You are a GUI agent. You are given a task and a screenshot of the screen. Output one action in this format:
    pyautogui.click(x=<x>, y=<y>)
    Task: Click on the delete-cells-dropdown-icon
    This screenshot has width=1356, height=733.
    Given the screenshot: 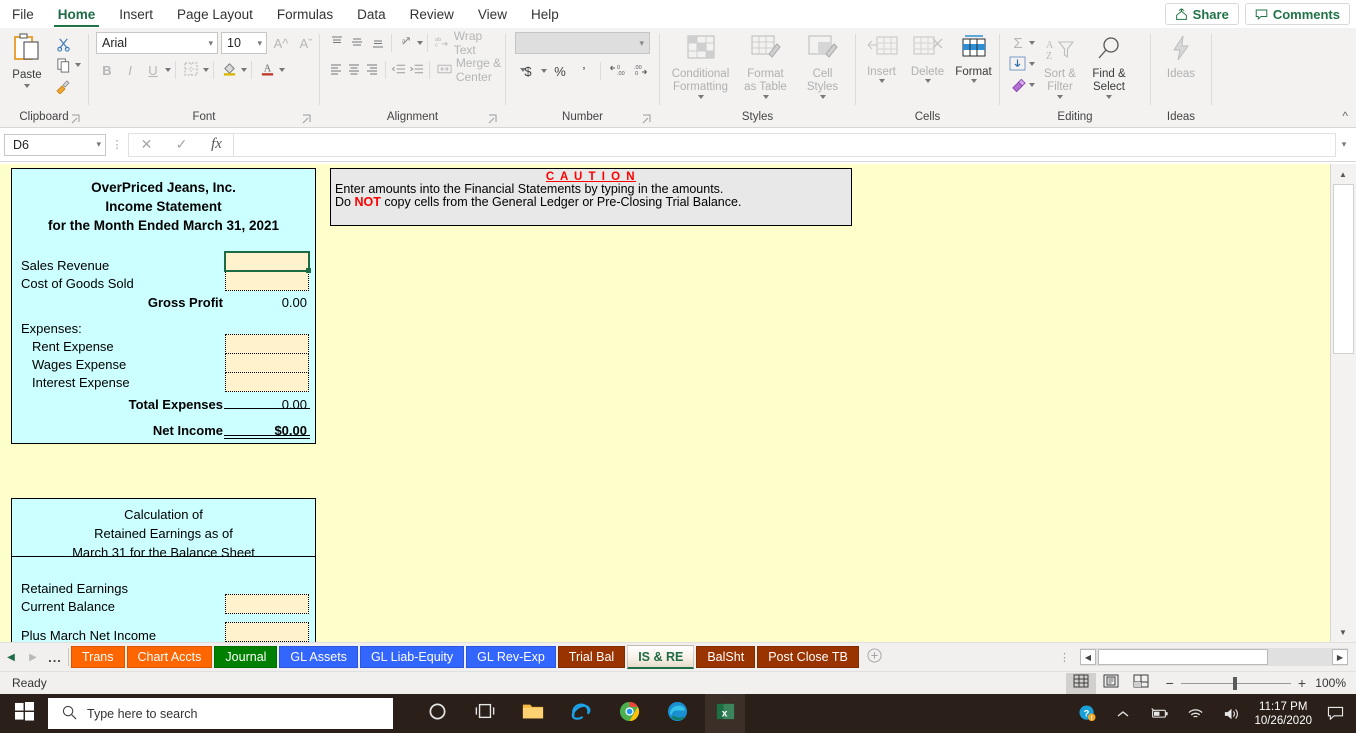 What is the action you would take?
    pyautogui.click(x=927, y=81)
    